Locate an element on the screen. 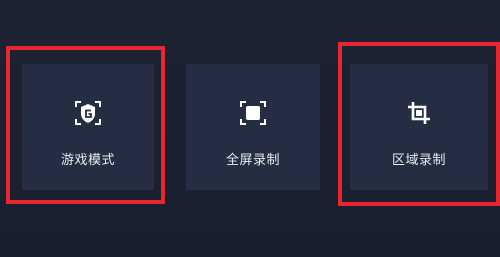 Image resolution: width=500 pixels, height=257 pixels. game-mode-card: 游戏模式 is located at coordinates (88, 127).